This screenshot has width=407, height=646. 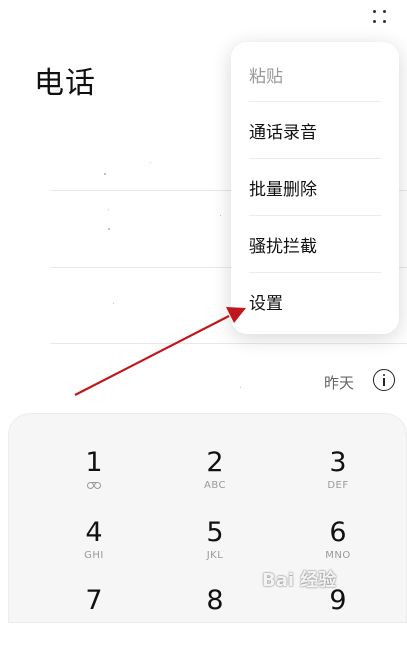 I want to click on key-3: 3 DEF, so click(x=338, y=478).